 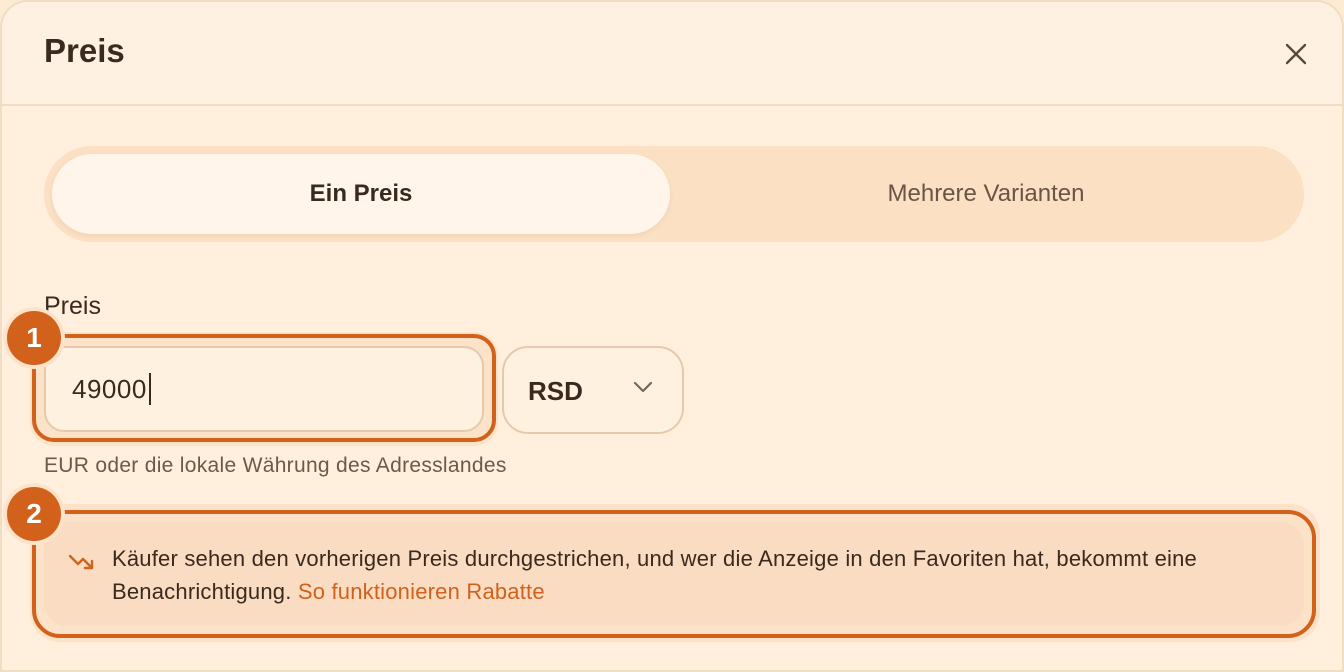 I want to click on close-icon, so click(x=1296, y=54).